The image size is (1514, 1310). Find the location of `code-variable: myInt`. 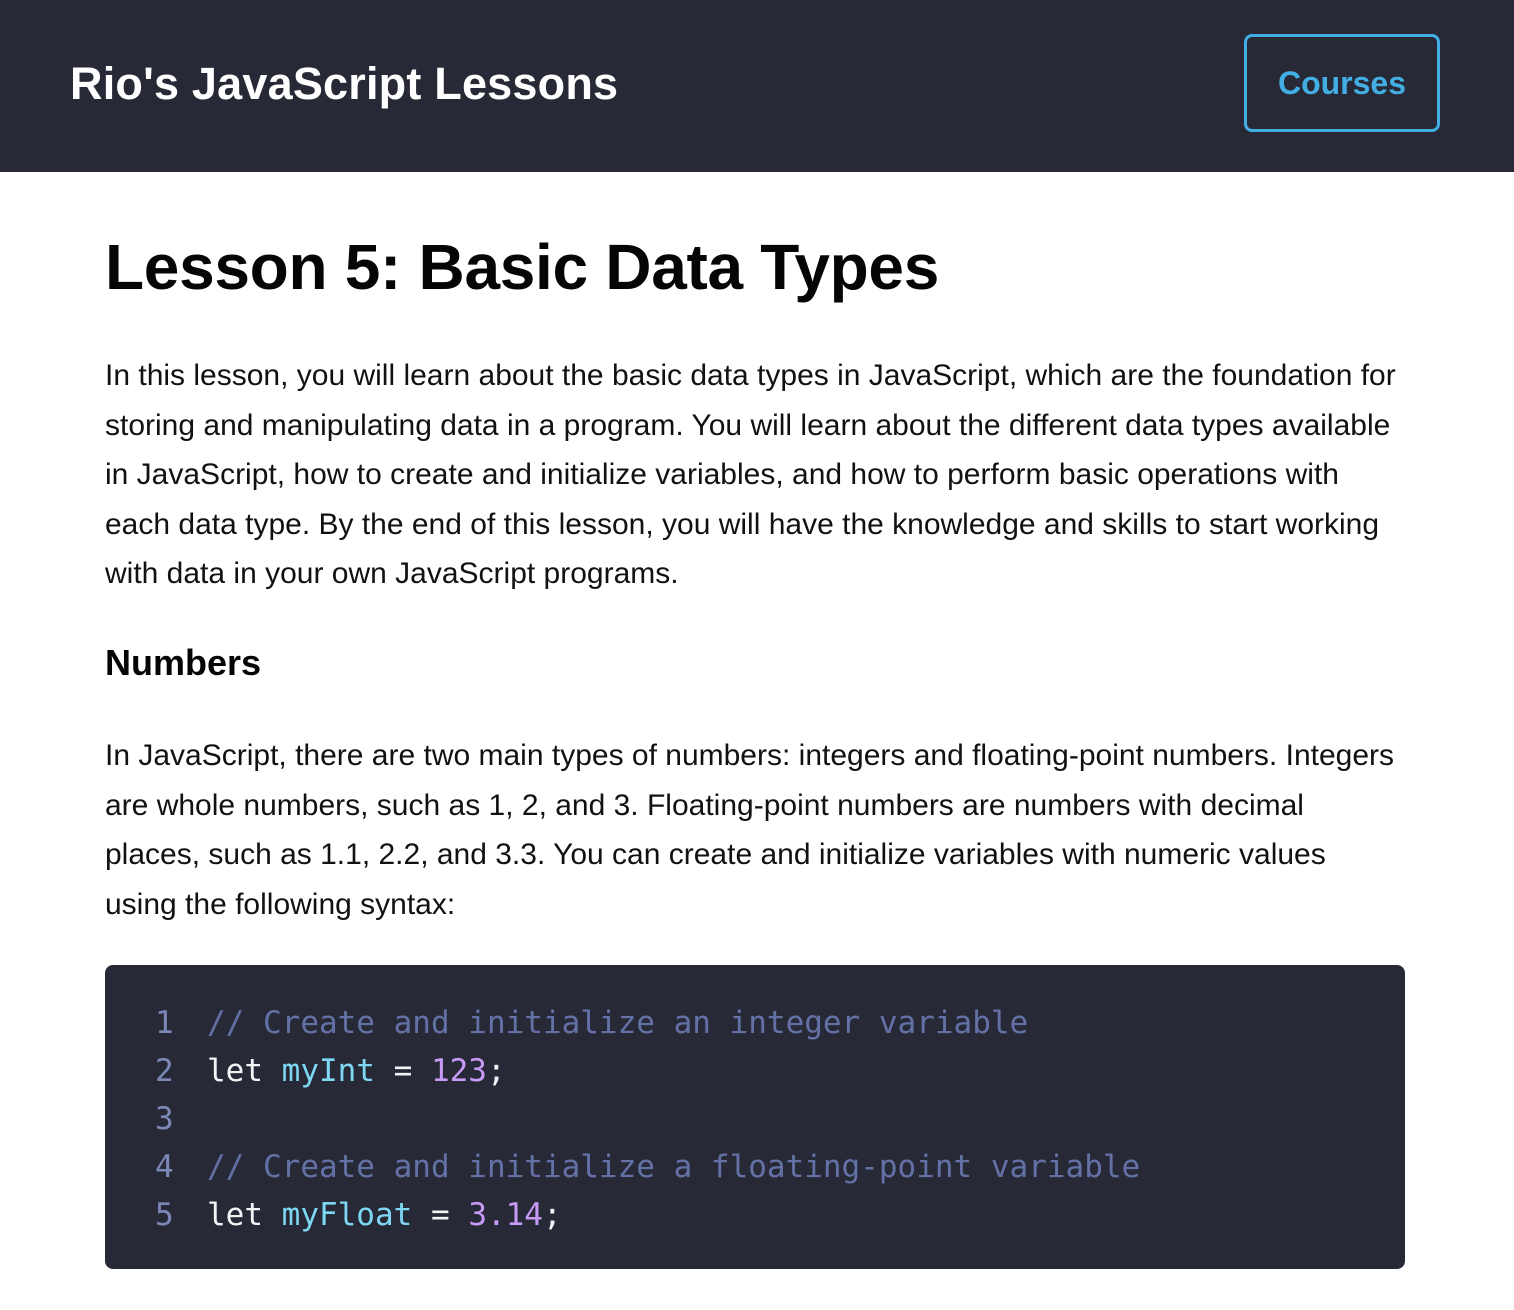

code-variable: myInt is located at coordinates (328, 1071).